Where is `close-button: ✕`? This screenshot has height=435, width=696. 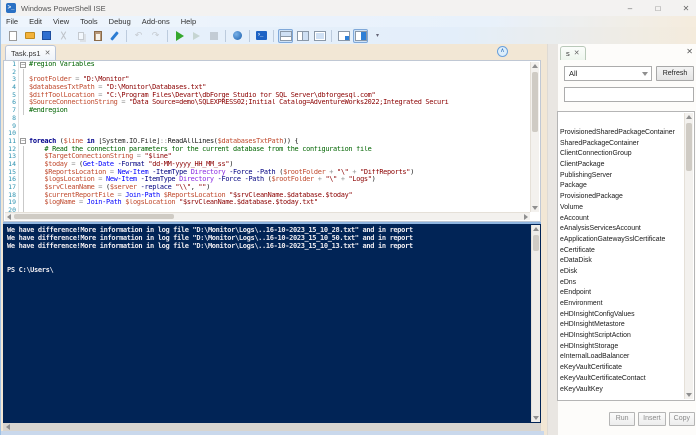
close-button: ✕ is located at coordinates (686, 8).